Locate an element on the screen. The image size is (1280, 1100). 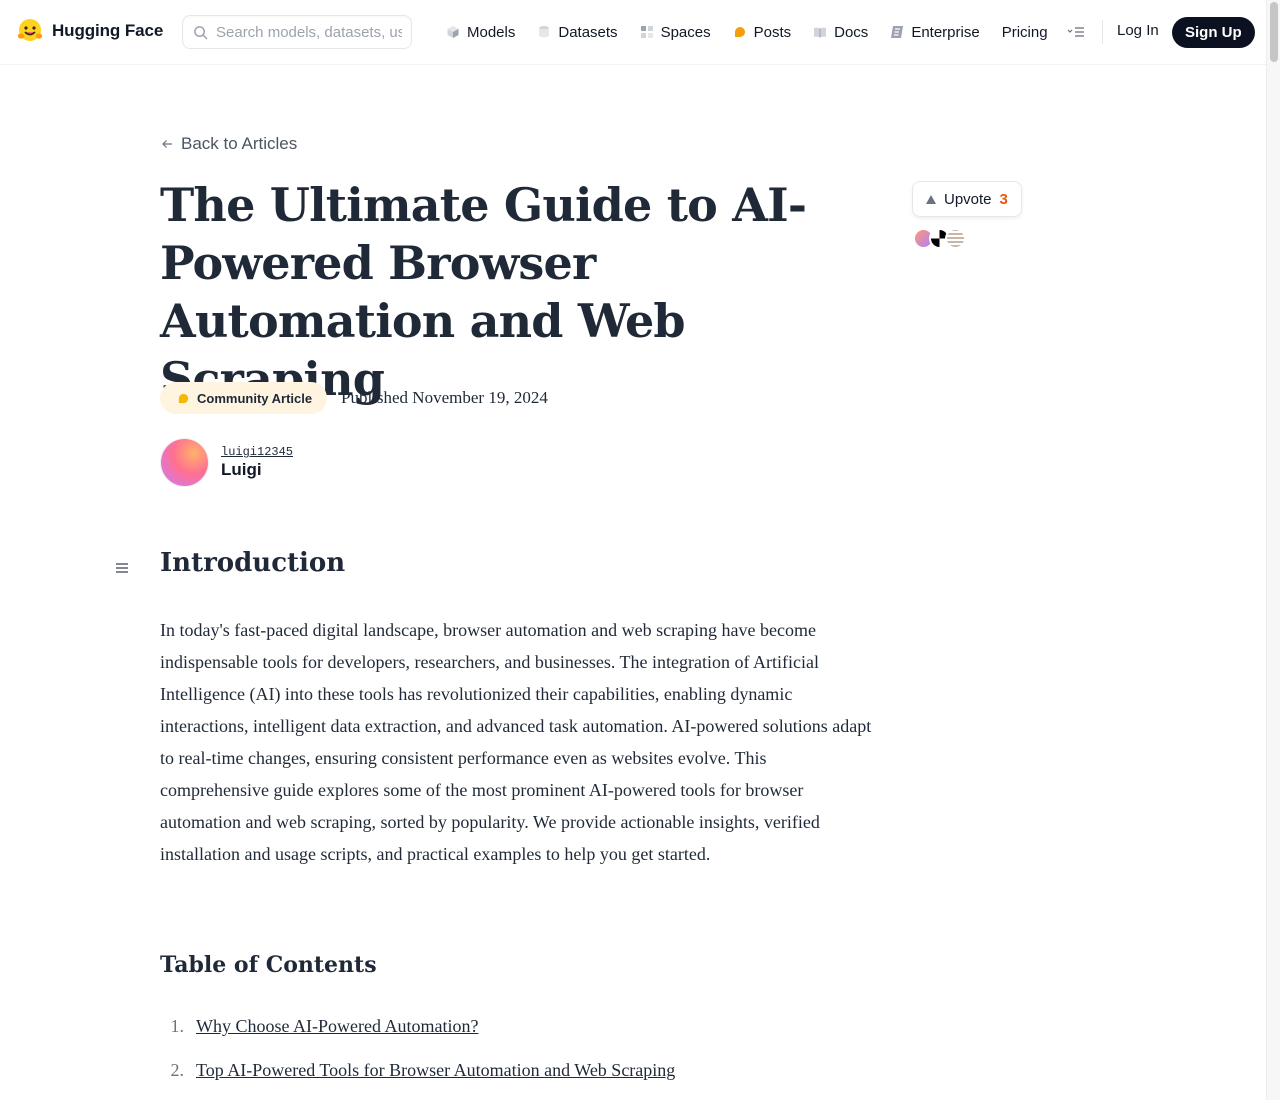
upvote-button: Upvote 3 is located at coordinates (967, 199).